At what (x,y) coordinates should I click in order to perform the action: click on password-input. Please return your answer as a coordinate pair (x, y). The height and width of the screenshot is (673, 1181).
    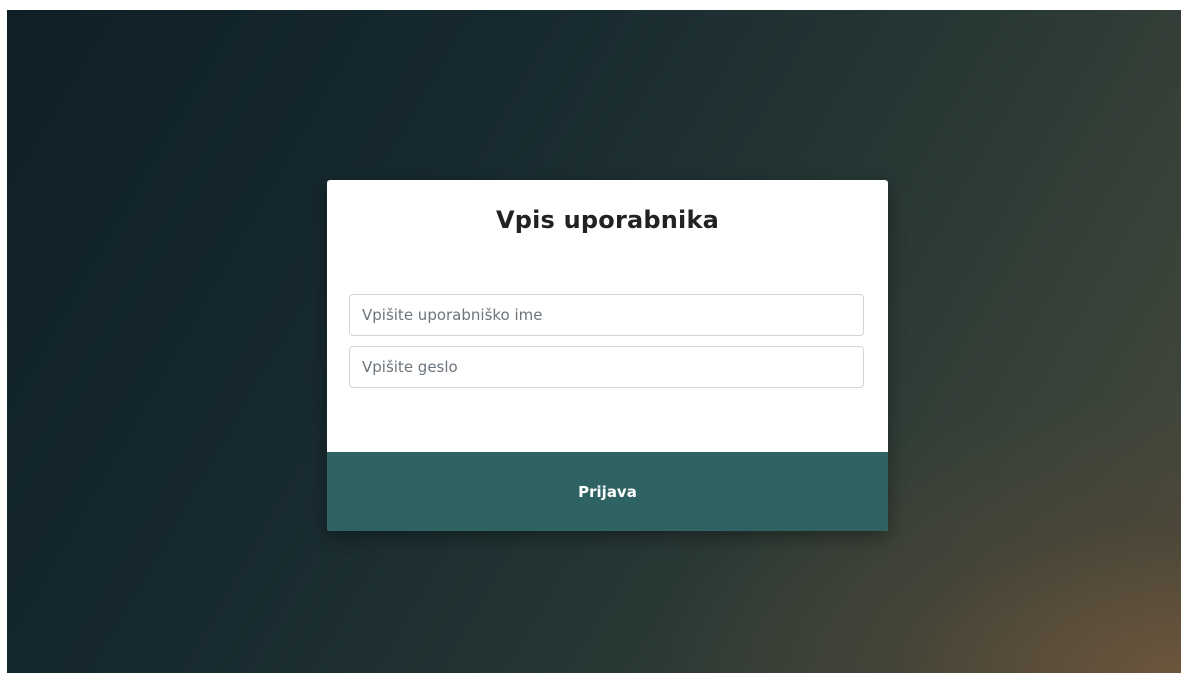
    Looking at the image, I should click on (606, 367).